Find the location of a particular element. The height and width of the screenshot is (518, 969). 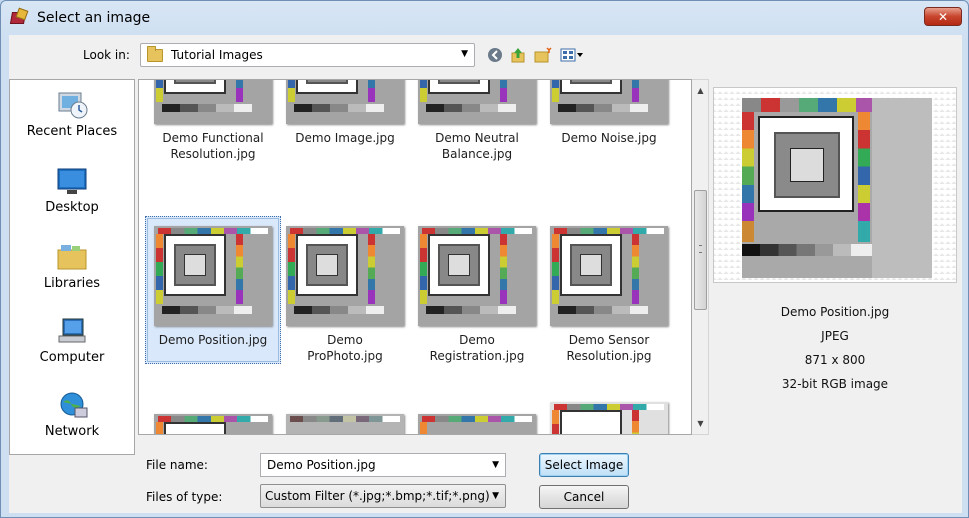

filename-input: Demo Position.jpg ▼ is located at coordinates (383, 465).